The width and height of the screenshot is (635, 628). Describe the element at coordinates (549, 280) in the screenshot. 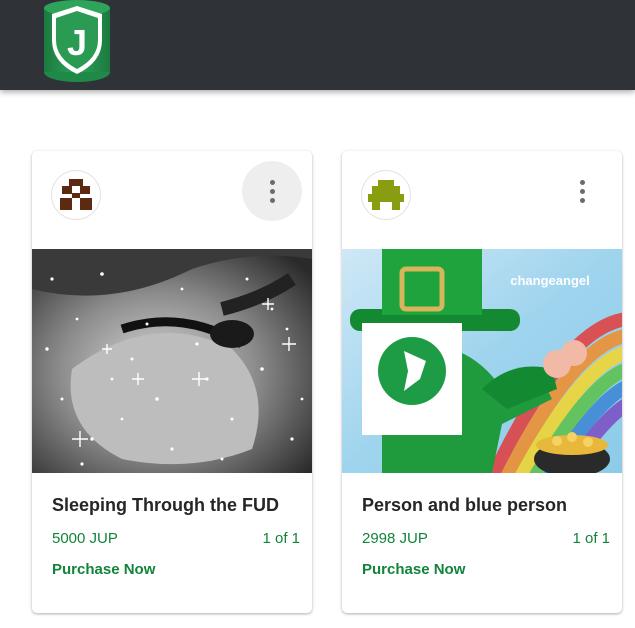

I see `image-watermark: changeangel` at that location.